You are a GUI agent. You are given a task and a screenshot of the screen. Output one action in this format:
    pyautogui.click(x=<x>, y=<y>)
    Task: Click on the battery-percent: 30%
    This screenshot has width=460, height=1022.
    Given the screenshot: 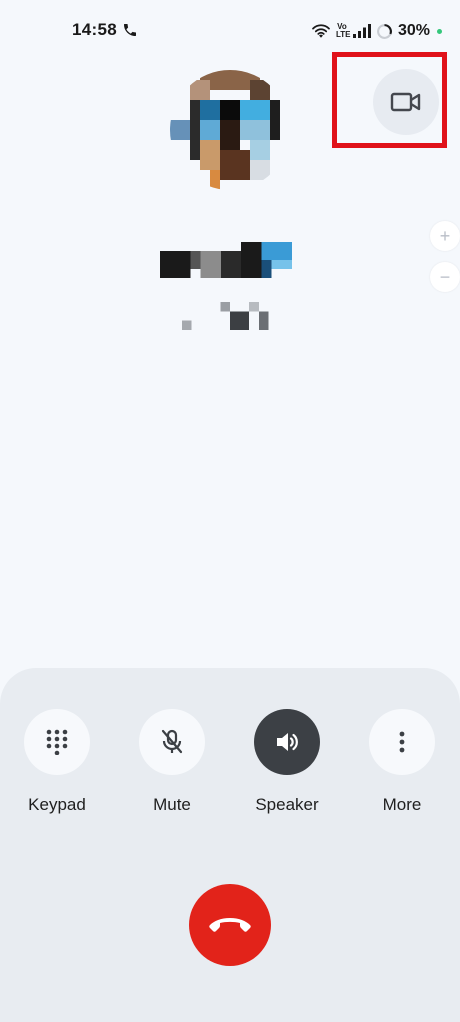 What is the action you would take?
    pyautogui.click(x=413, y=30)
    